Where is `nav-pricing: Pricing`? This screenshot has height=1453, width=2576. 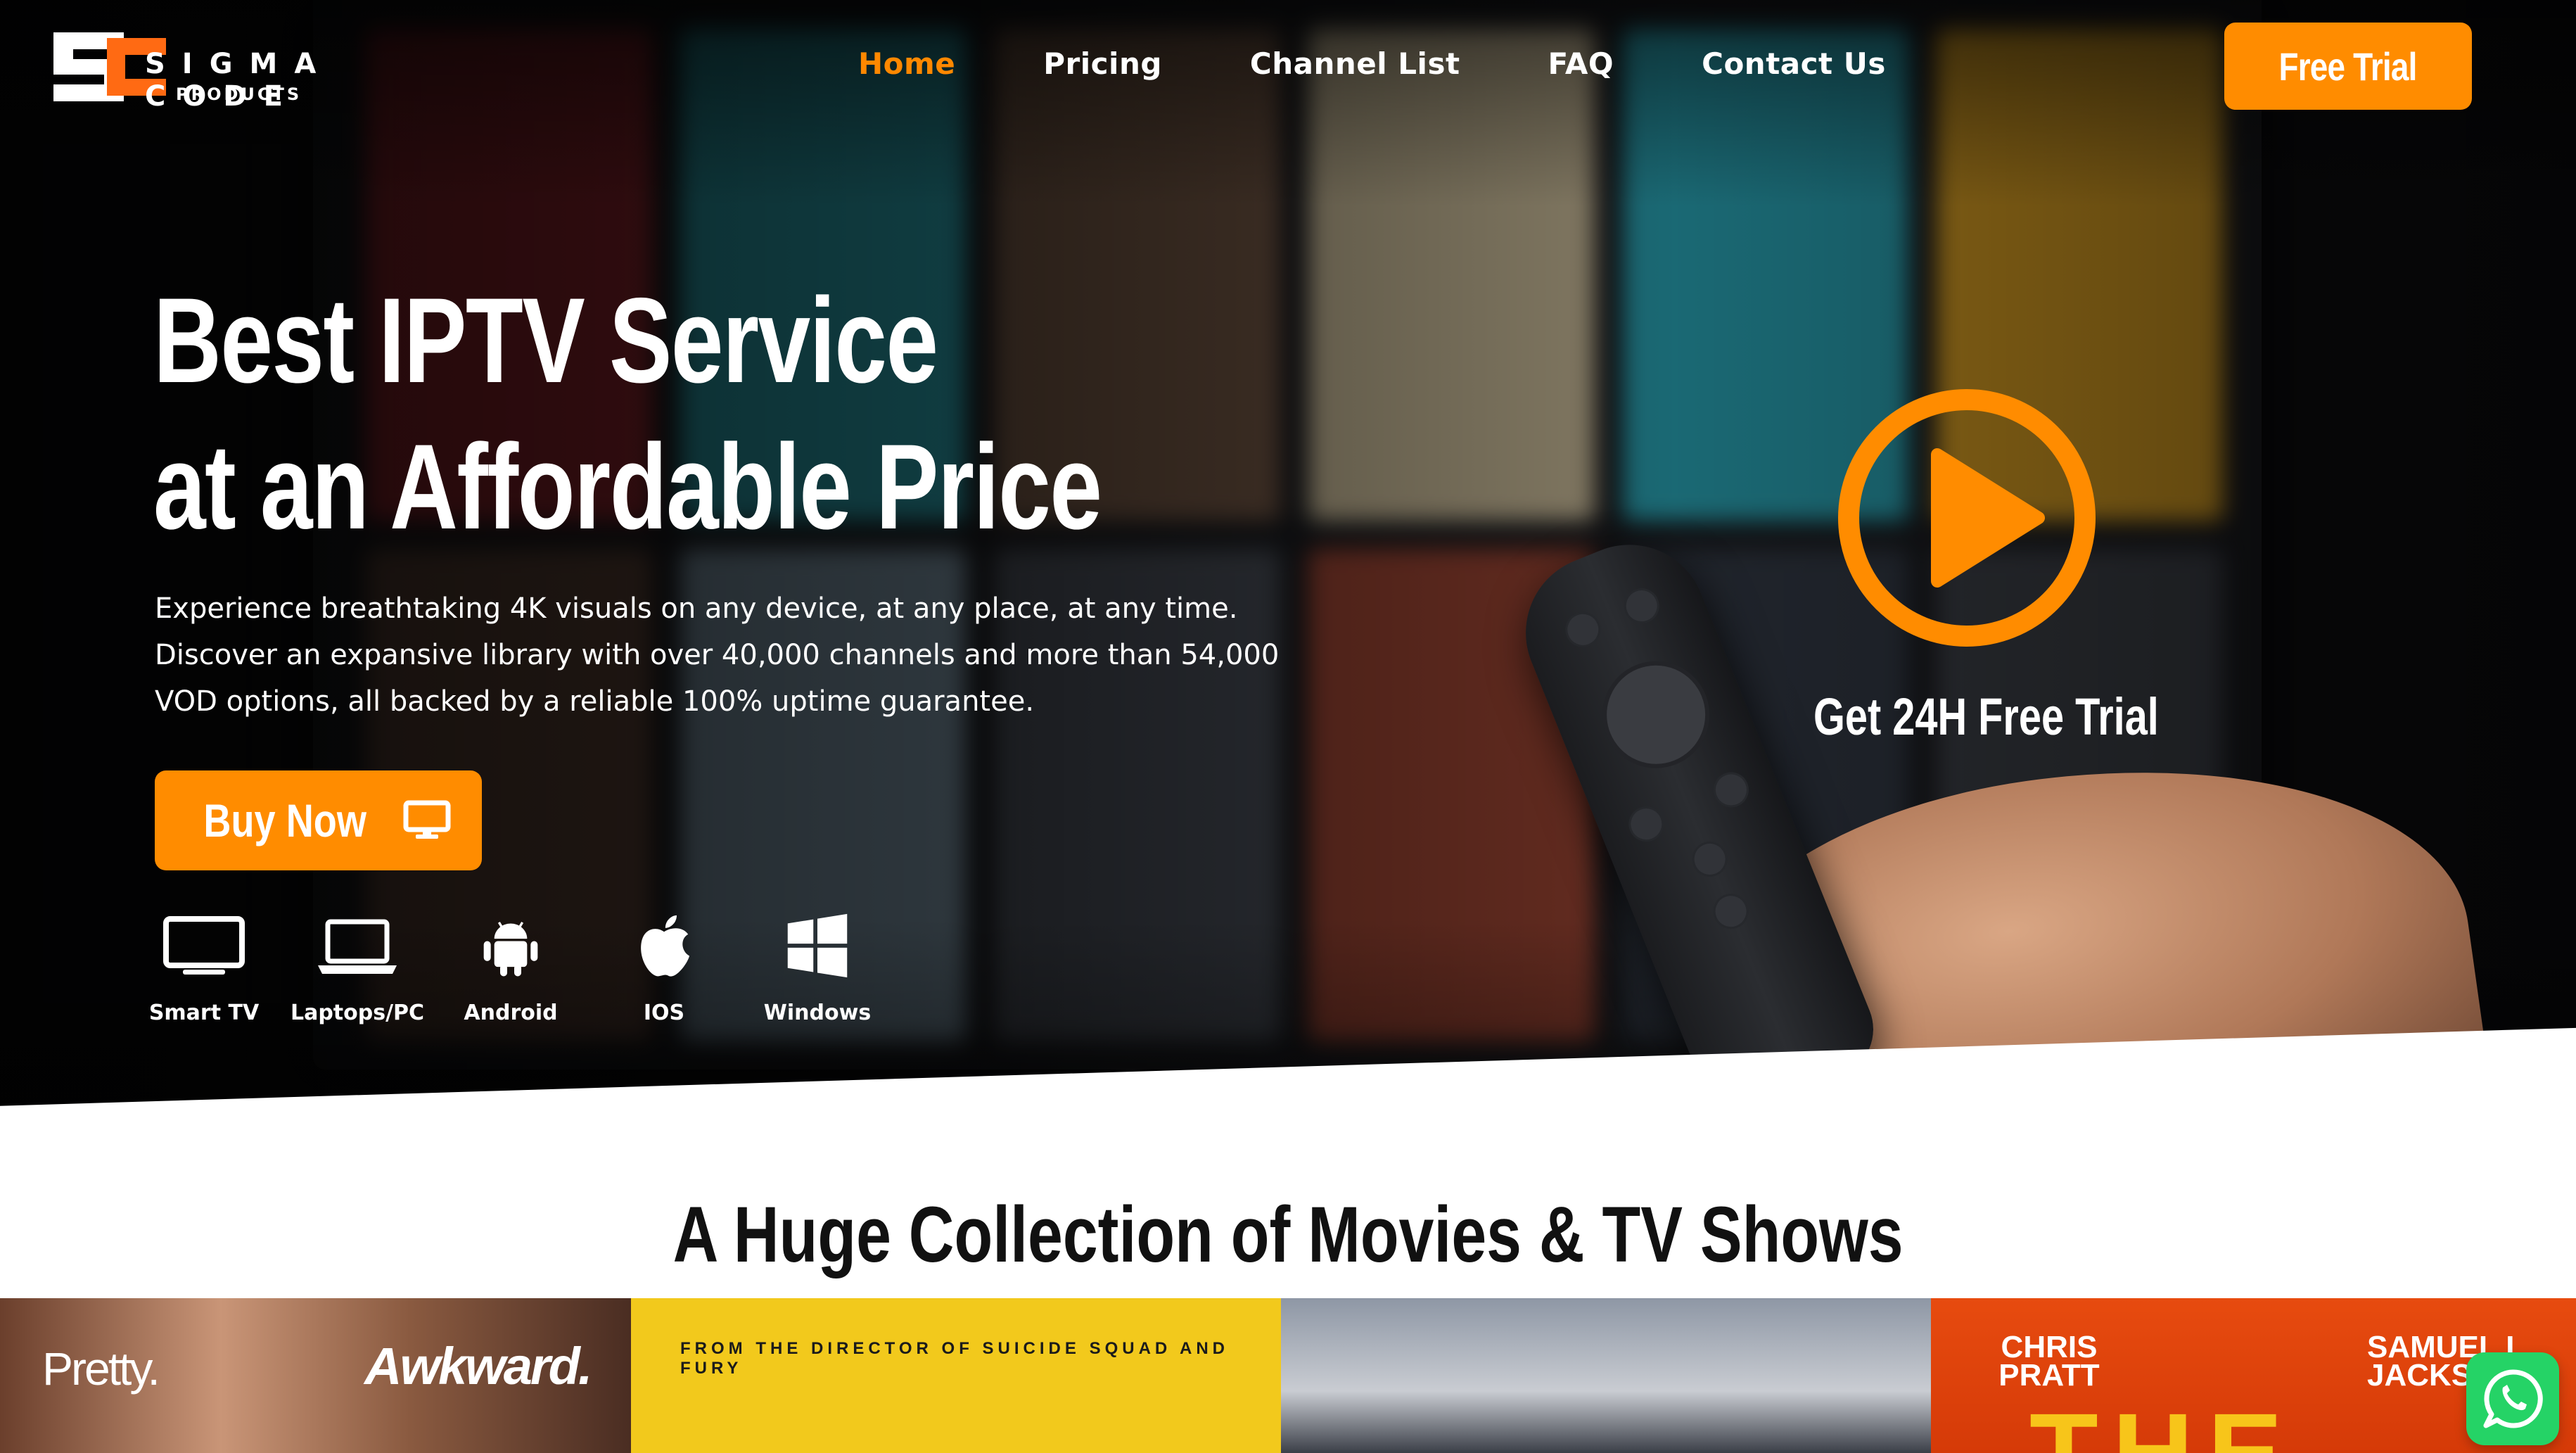 nav-pricing: Pricing is located at coordinates (1102, 63).